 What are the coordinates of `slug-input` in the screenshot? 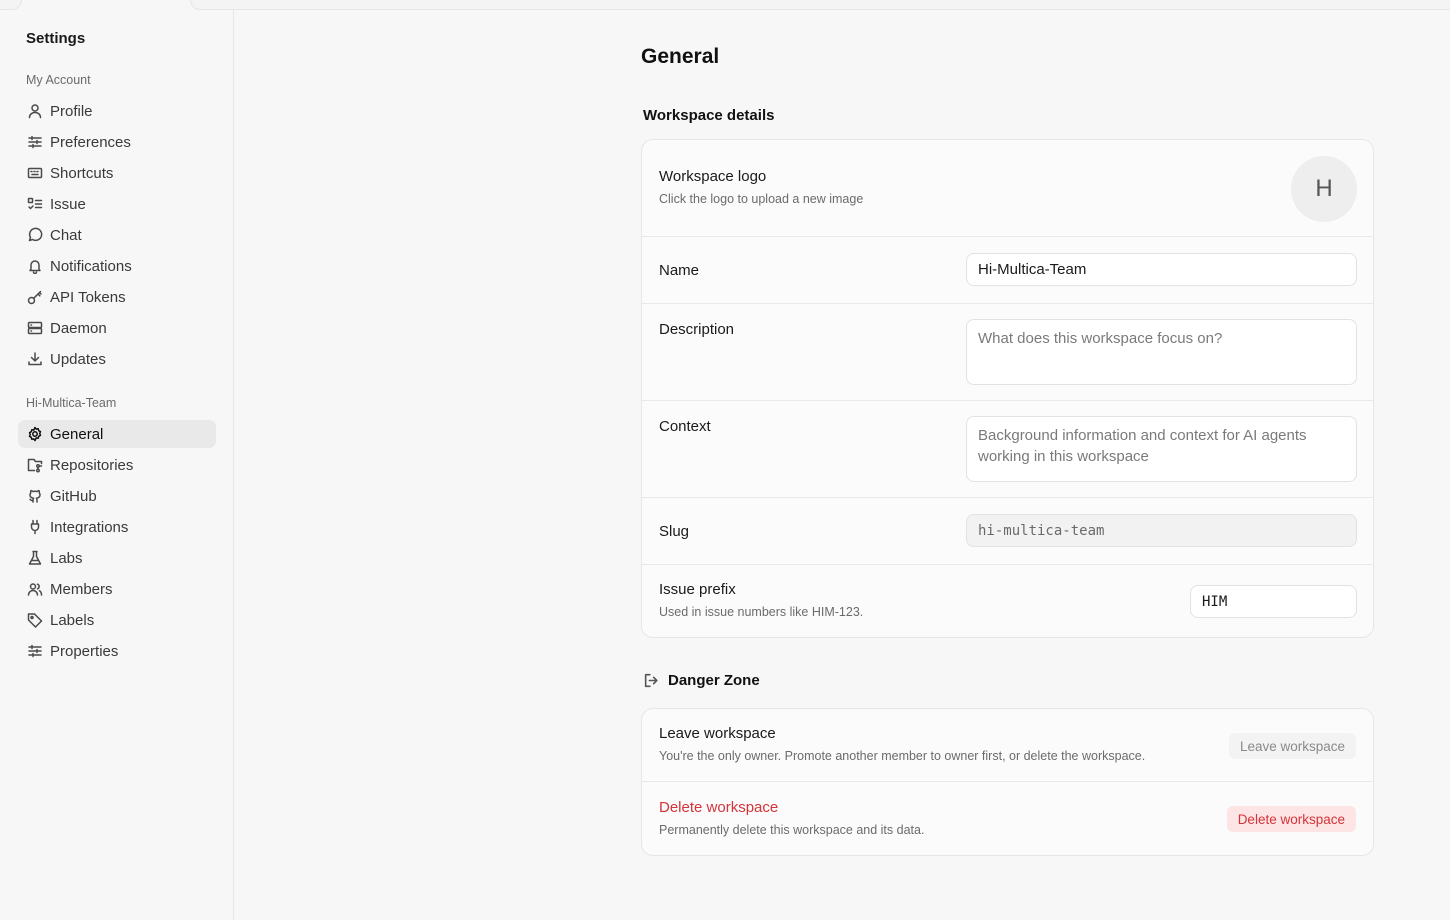 It's located at (1161, 530).